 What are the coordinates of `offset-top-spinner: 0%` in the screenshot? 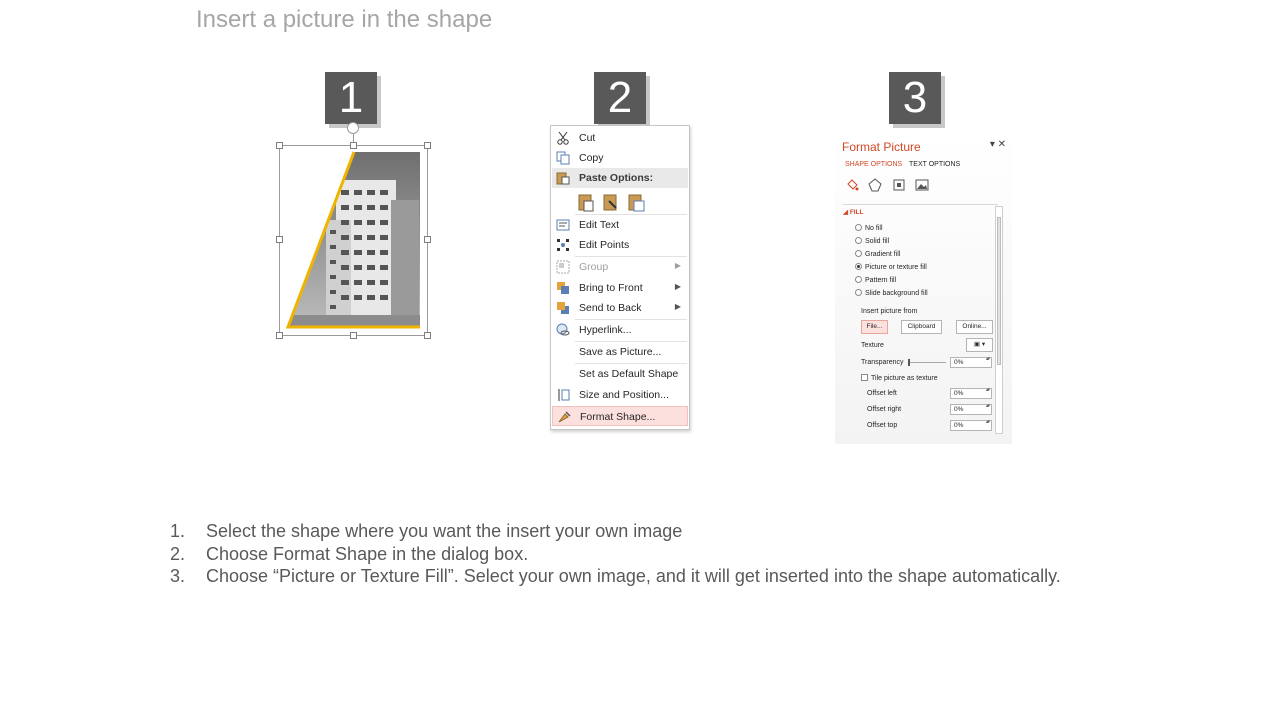 It's located at (971, 425).